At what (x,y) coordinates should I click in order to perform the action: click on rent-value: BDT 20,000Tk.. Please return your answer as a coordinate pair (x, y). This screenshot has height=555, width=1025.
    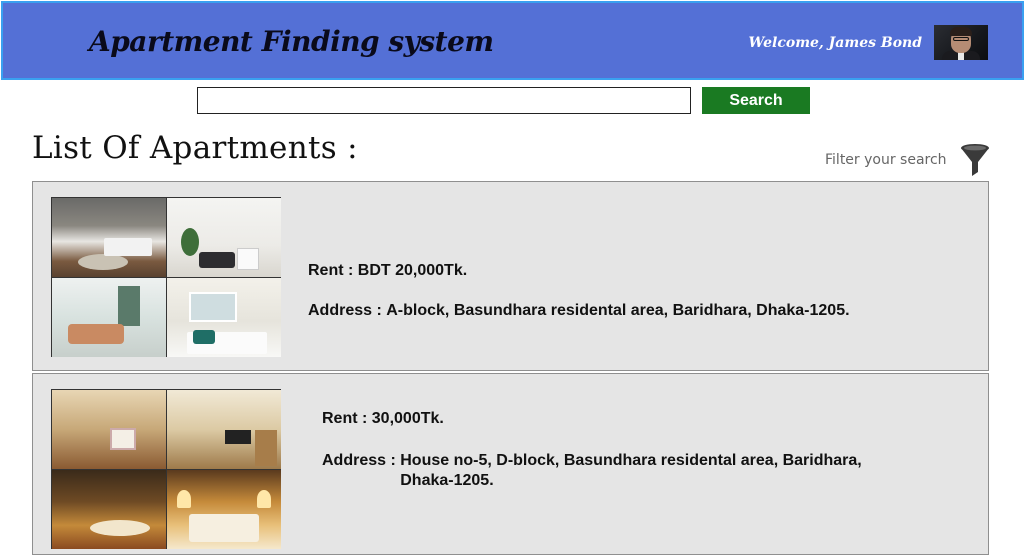
    Looking at the image, I should click on (412, 270).